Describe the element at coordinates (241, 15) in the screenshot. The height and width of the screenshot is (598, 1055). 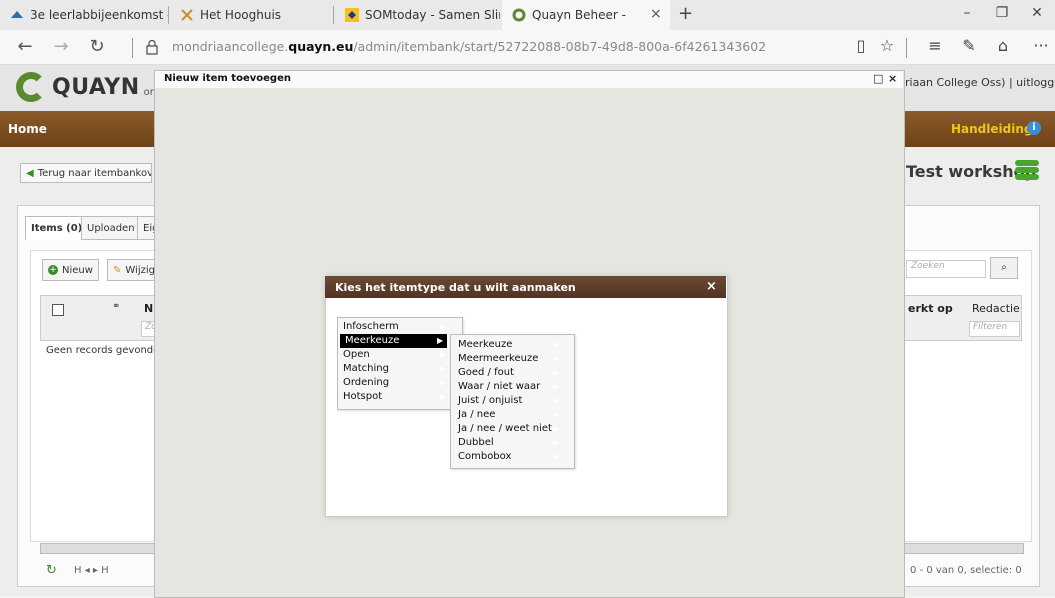
I see `tab-label: Het Hooghuis` at that location.